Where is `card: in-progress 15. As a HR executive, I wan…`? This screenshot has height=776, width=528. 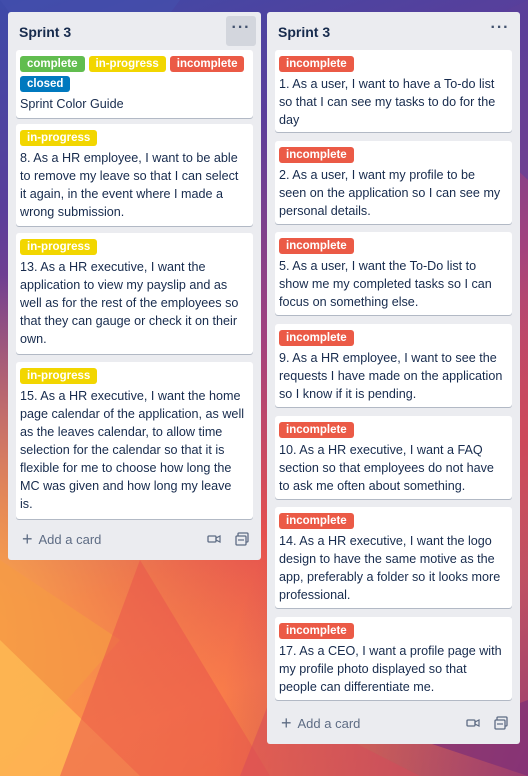
card: in-progress 15. As a HR executive, I wan… is located at coordinates (134, 440).